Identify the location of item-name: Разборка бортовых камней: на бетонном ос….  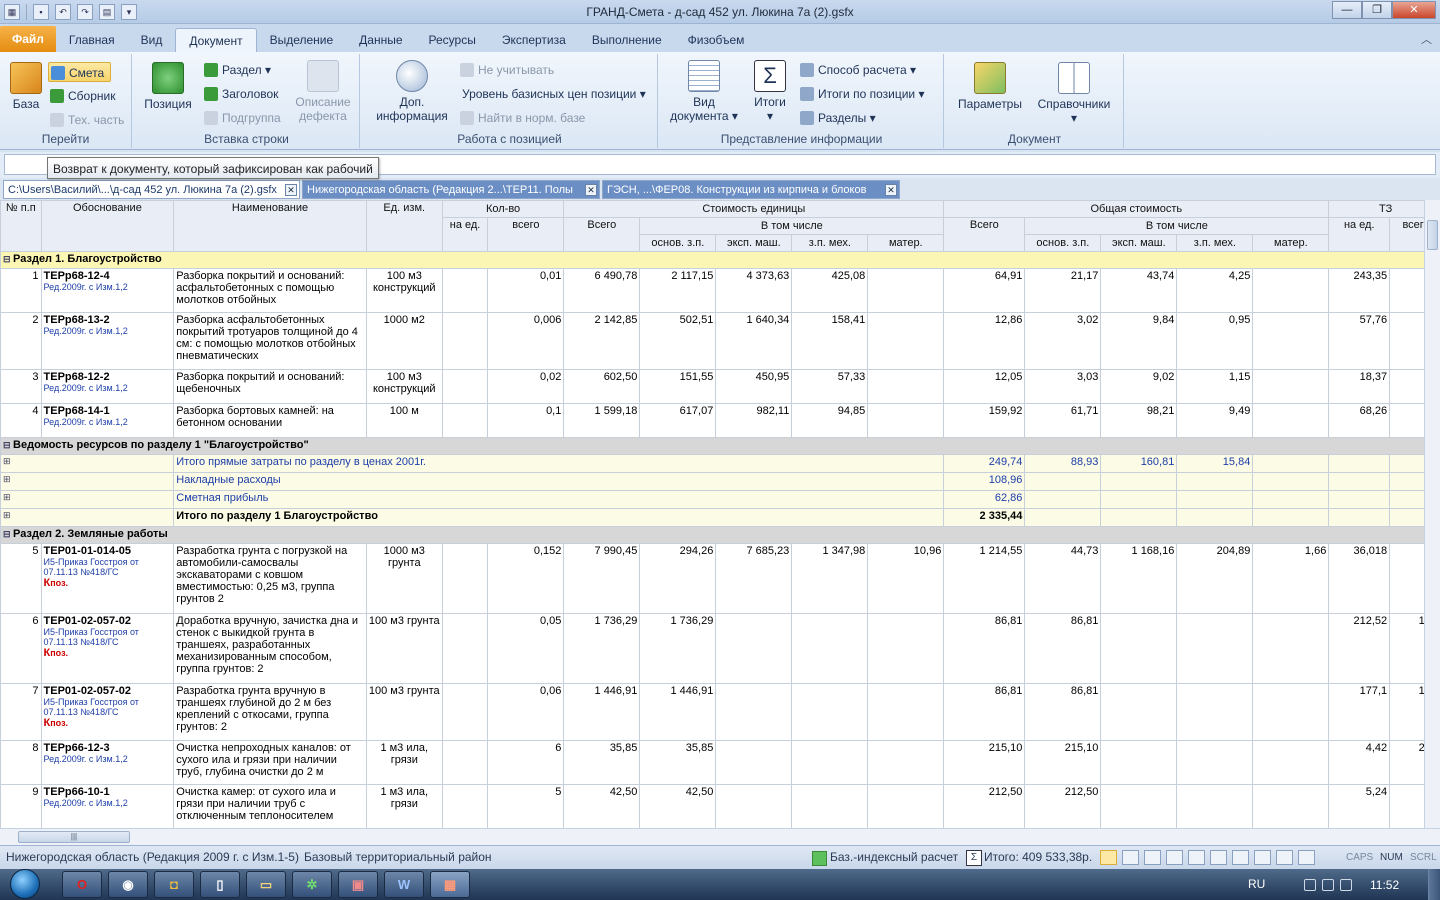
(270, 420).